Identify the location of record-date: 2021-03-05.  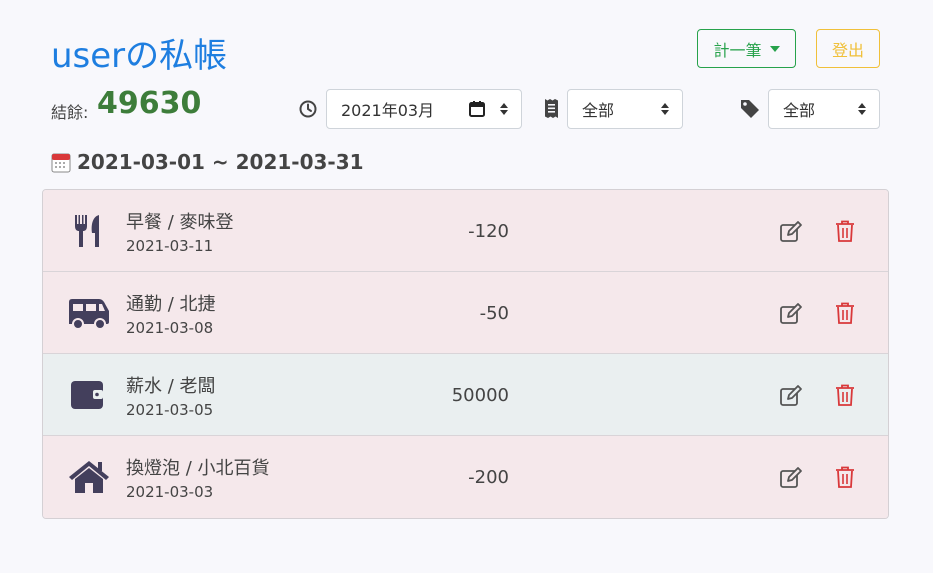
(170, 410).